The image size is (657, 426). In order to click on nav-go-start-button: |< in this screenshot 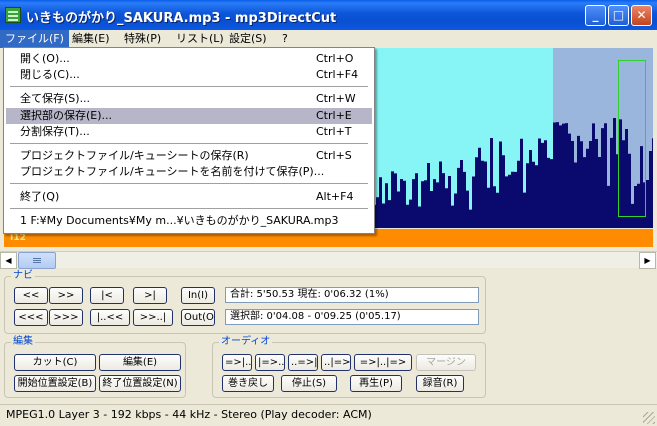, I will do `click(107, 295)`.